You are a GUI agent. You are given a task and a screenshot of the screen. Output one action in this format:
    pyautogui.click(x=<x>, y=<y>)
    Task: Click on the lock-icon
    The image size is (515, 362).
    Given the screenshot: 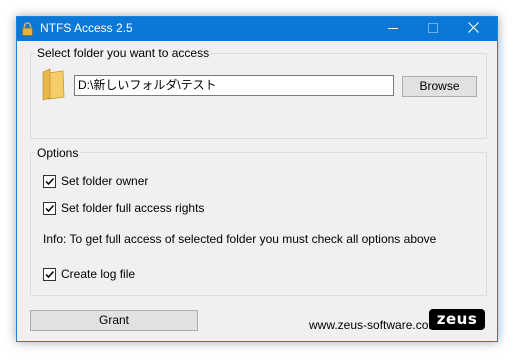 What is the action you would take?
    pyautogui.click(x=27, y=29)
    